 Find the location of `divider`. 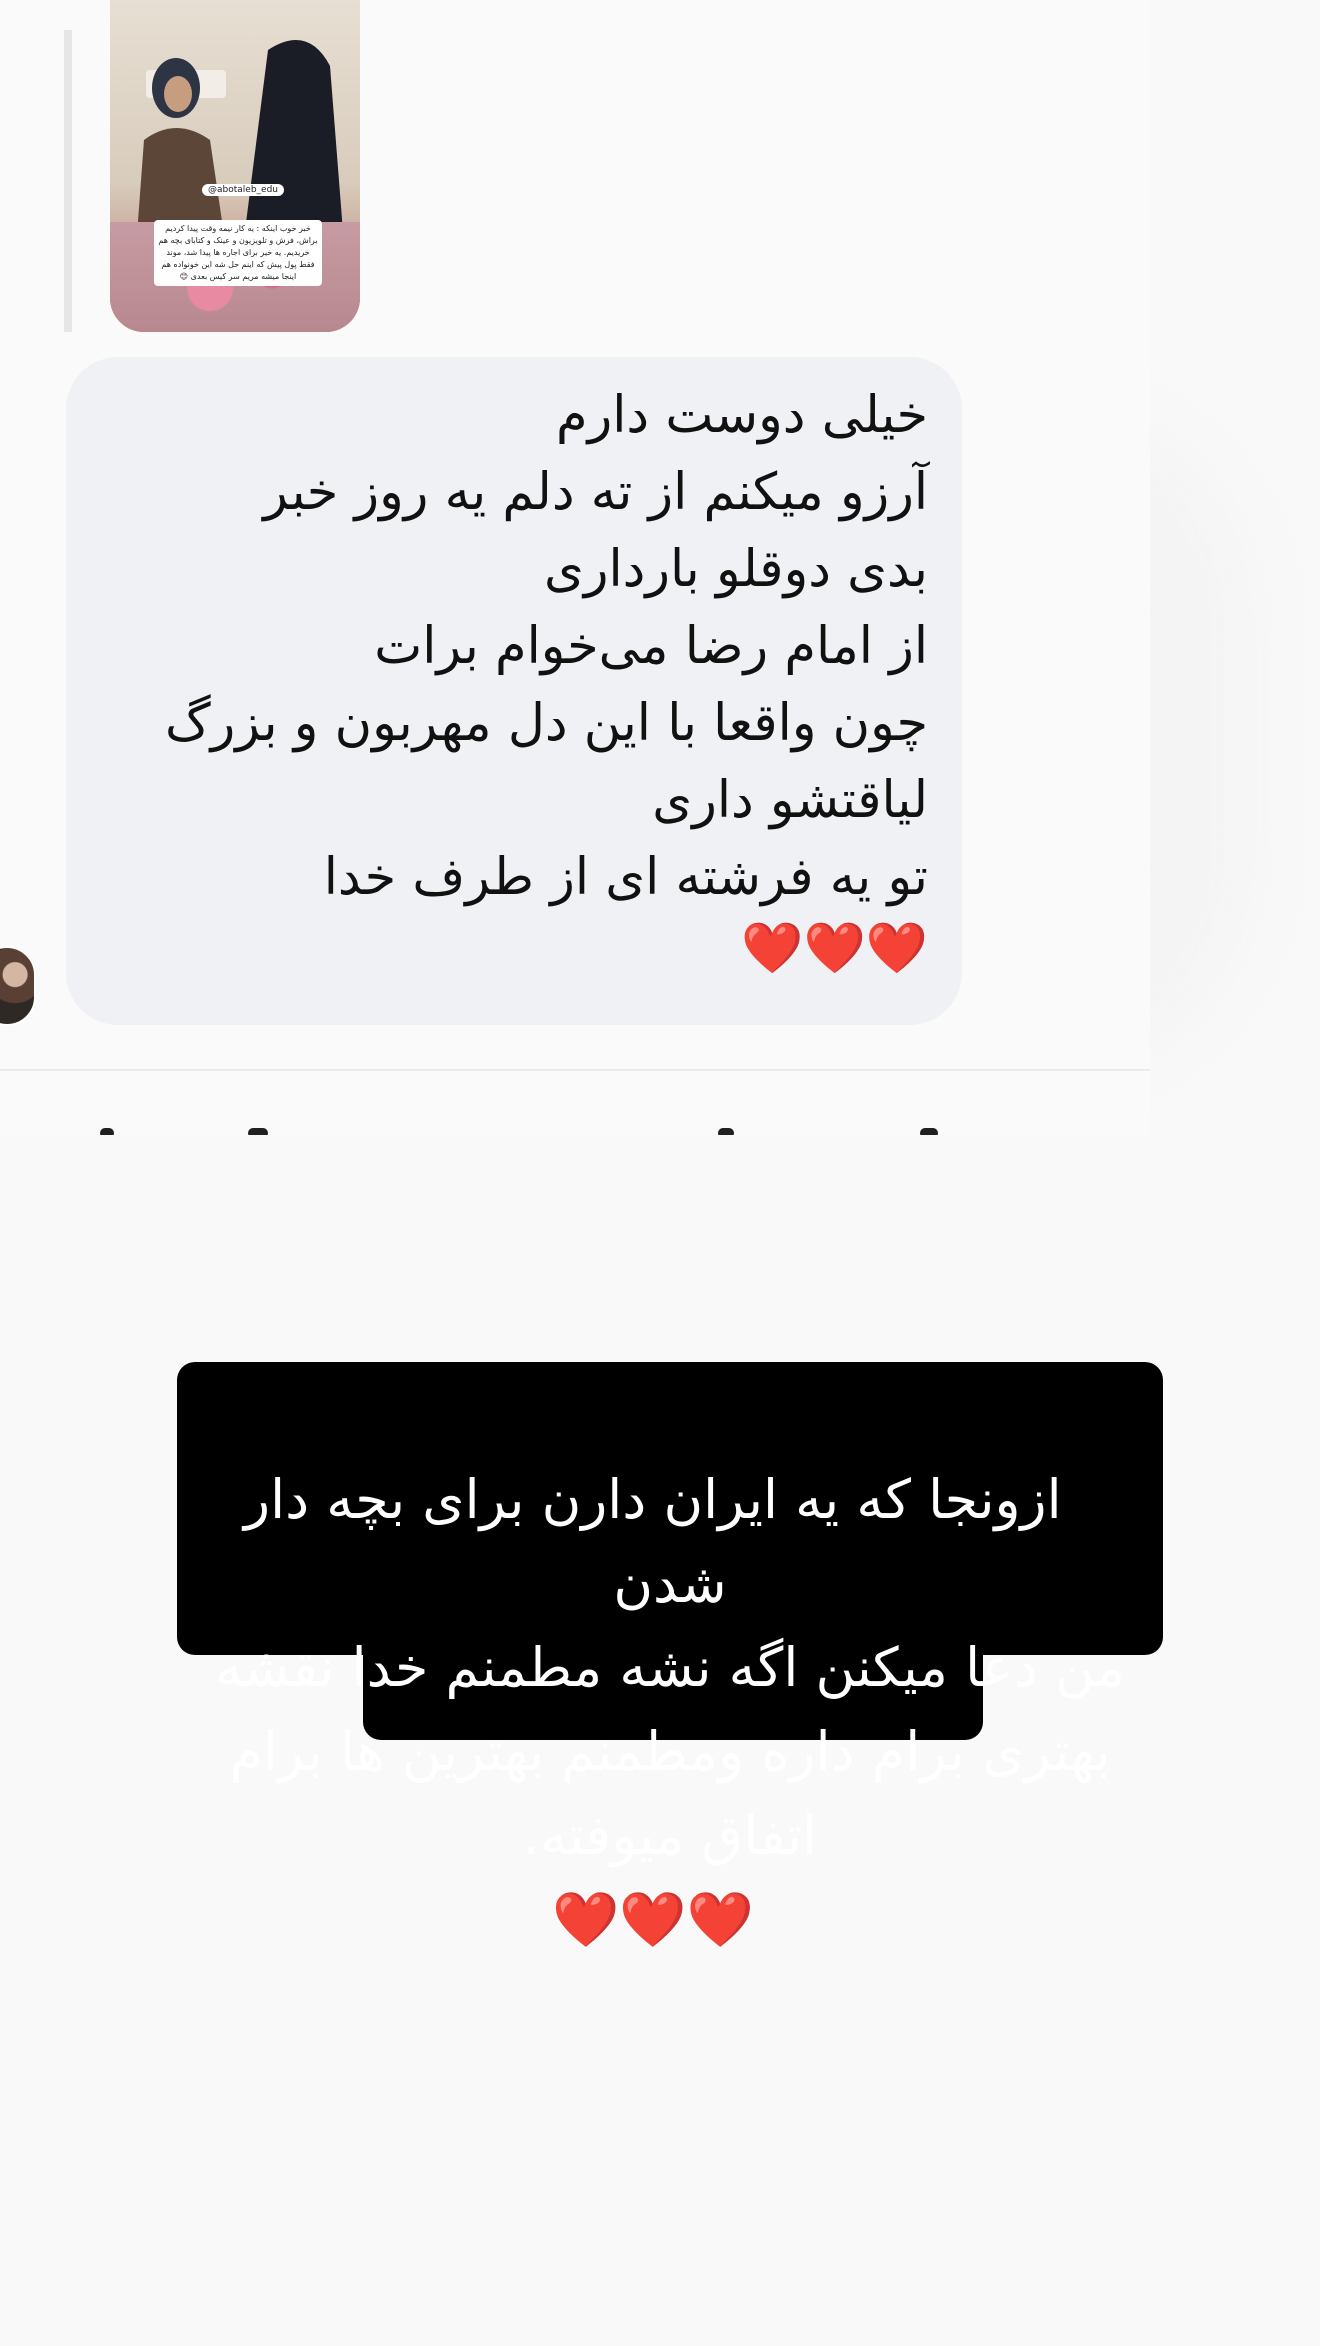

divider is located at coordinates (575, 1070).